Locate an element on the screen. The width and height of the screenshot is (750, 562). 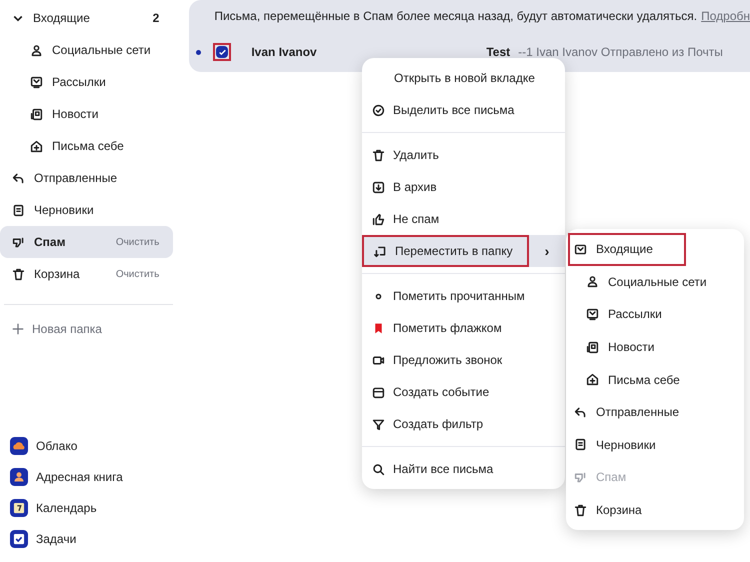
funnel-icon is located at coordinates (378, 424).